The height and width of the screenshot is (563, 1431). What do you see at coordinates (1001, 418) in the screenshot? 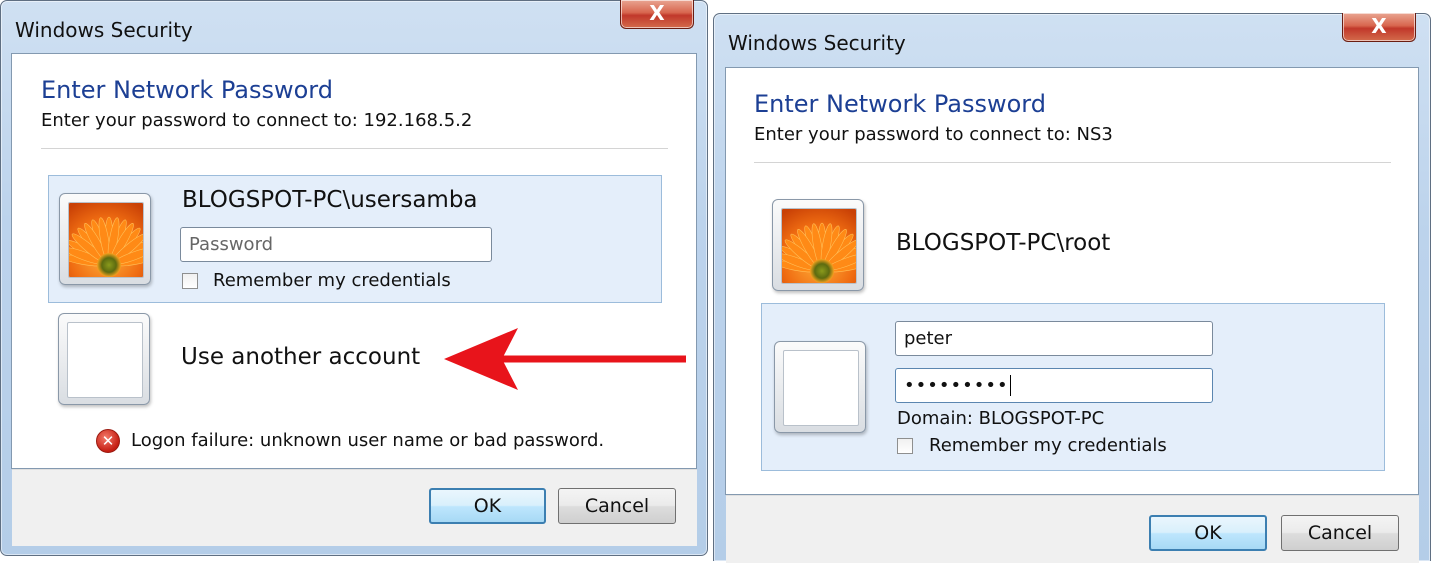
I see `domain-label: Domain: BLOGSPOT-PC` at bounding box center [1001, 418].